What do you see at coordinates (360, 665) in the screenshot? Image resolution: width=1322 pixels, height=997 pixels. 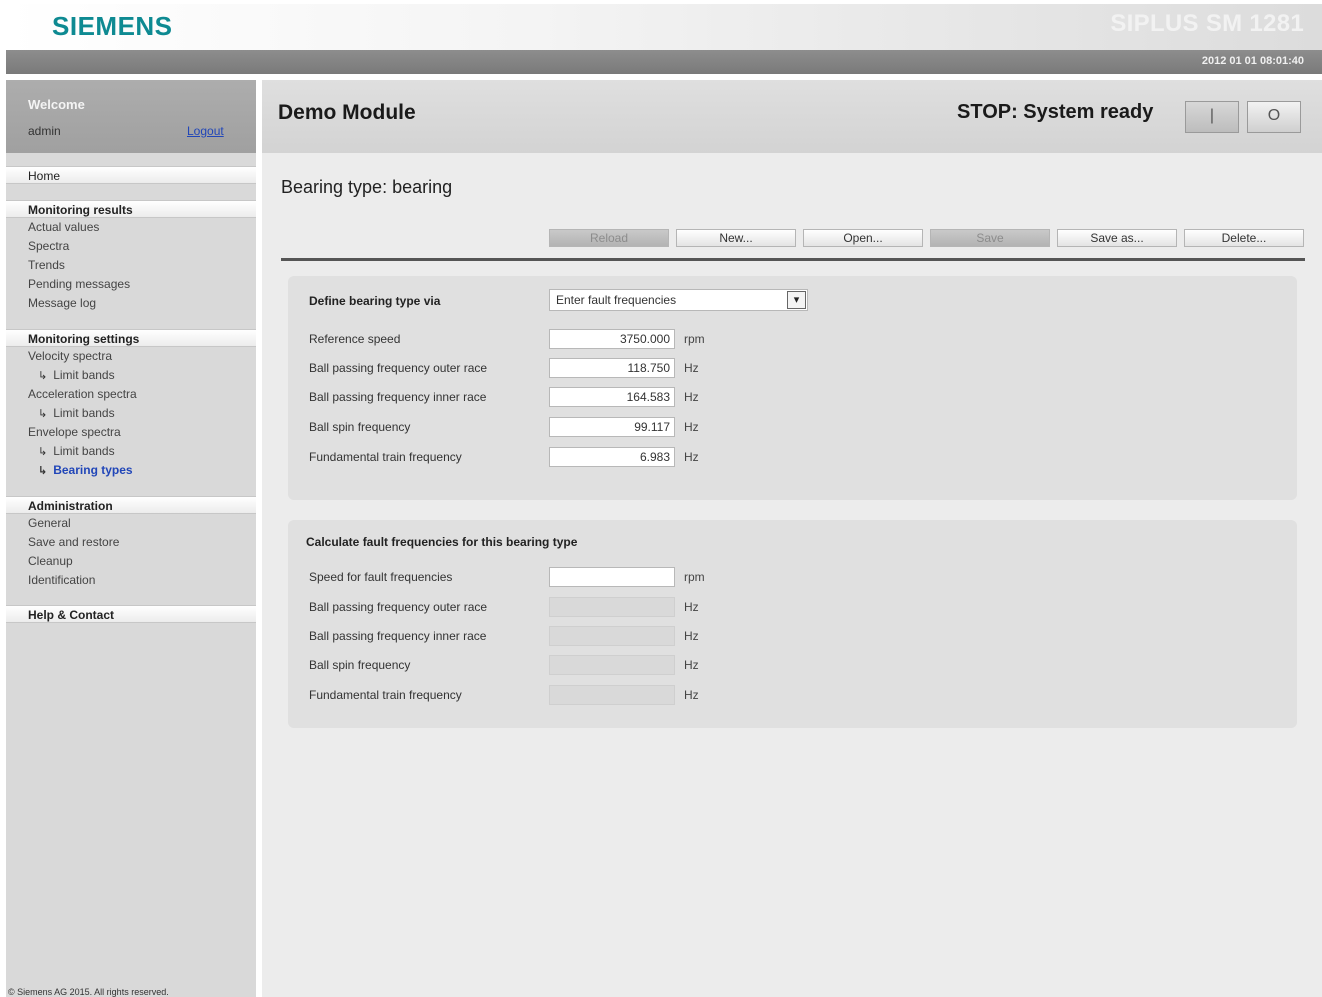 I see `calc-bsf-label: Ball spin frequency` at bounding box center [360, 665].